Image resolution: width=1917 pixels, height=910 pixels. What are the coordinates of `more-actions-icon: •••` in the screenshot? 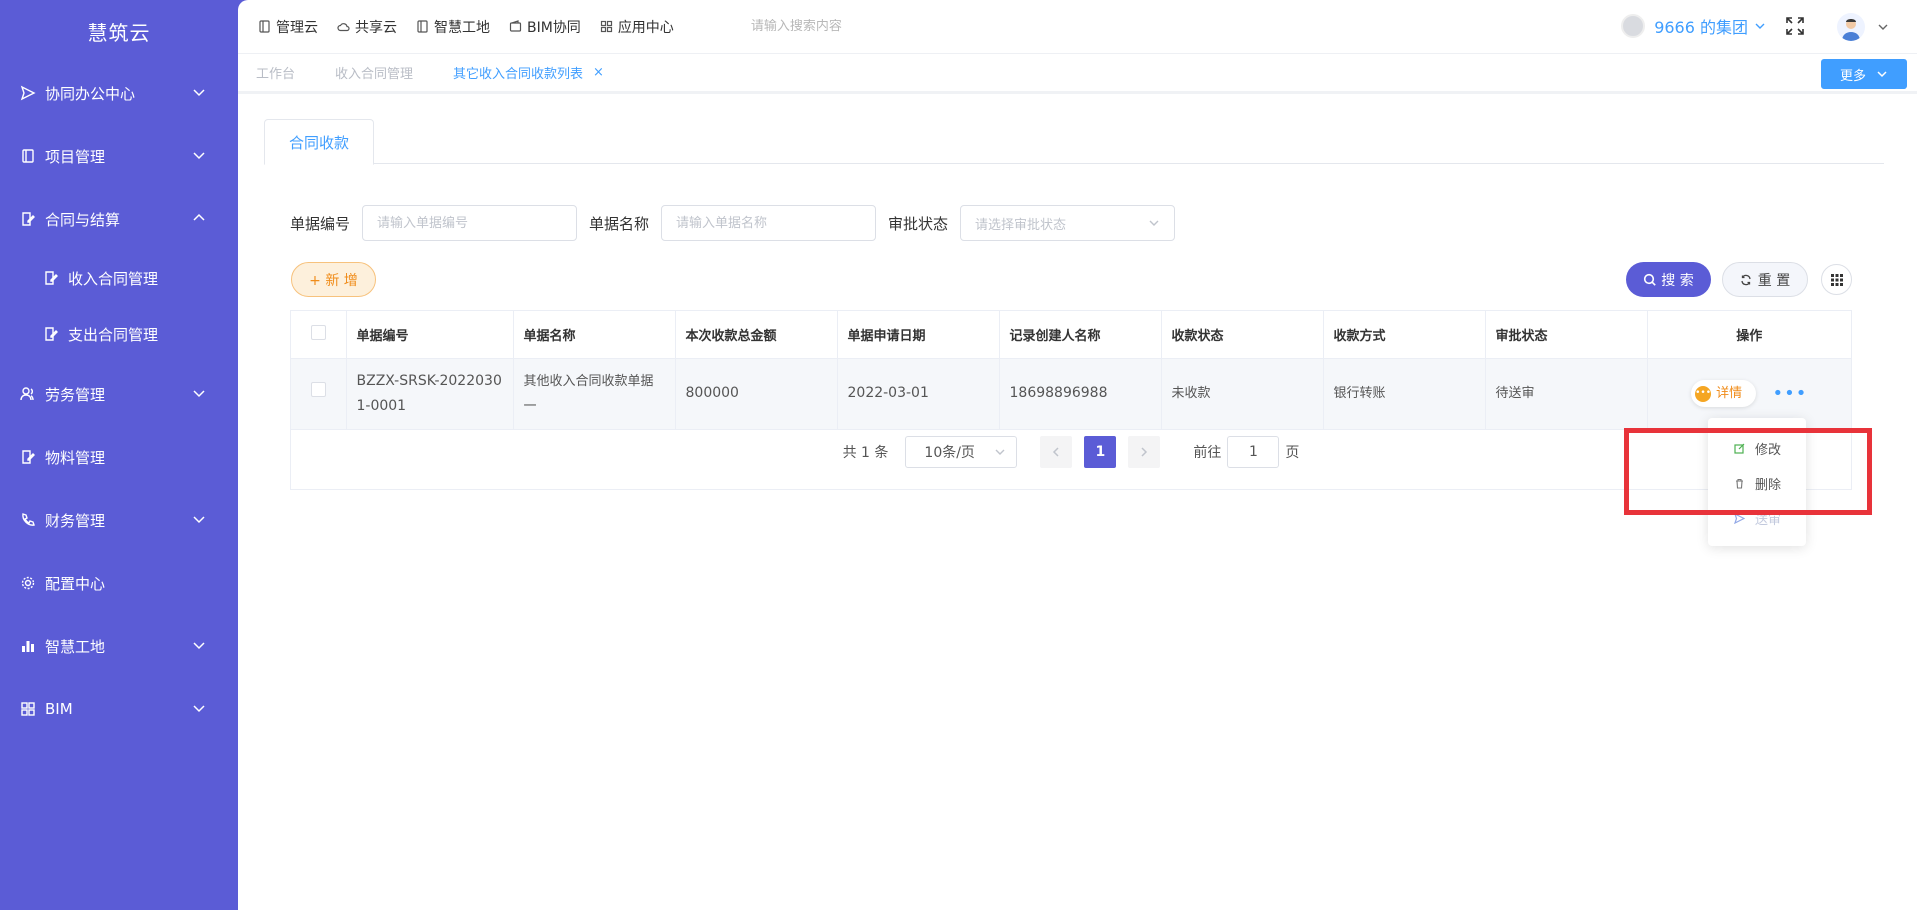 It's located at (1790, 393).